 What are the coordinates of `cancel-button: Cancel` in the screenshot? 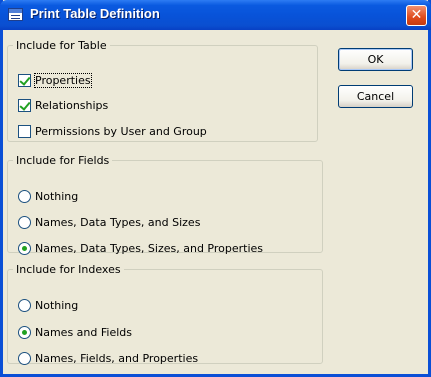 It's located at (375, 96).